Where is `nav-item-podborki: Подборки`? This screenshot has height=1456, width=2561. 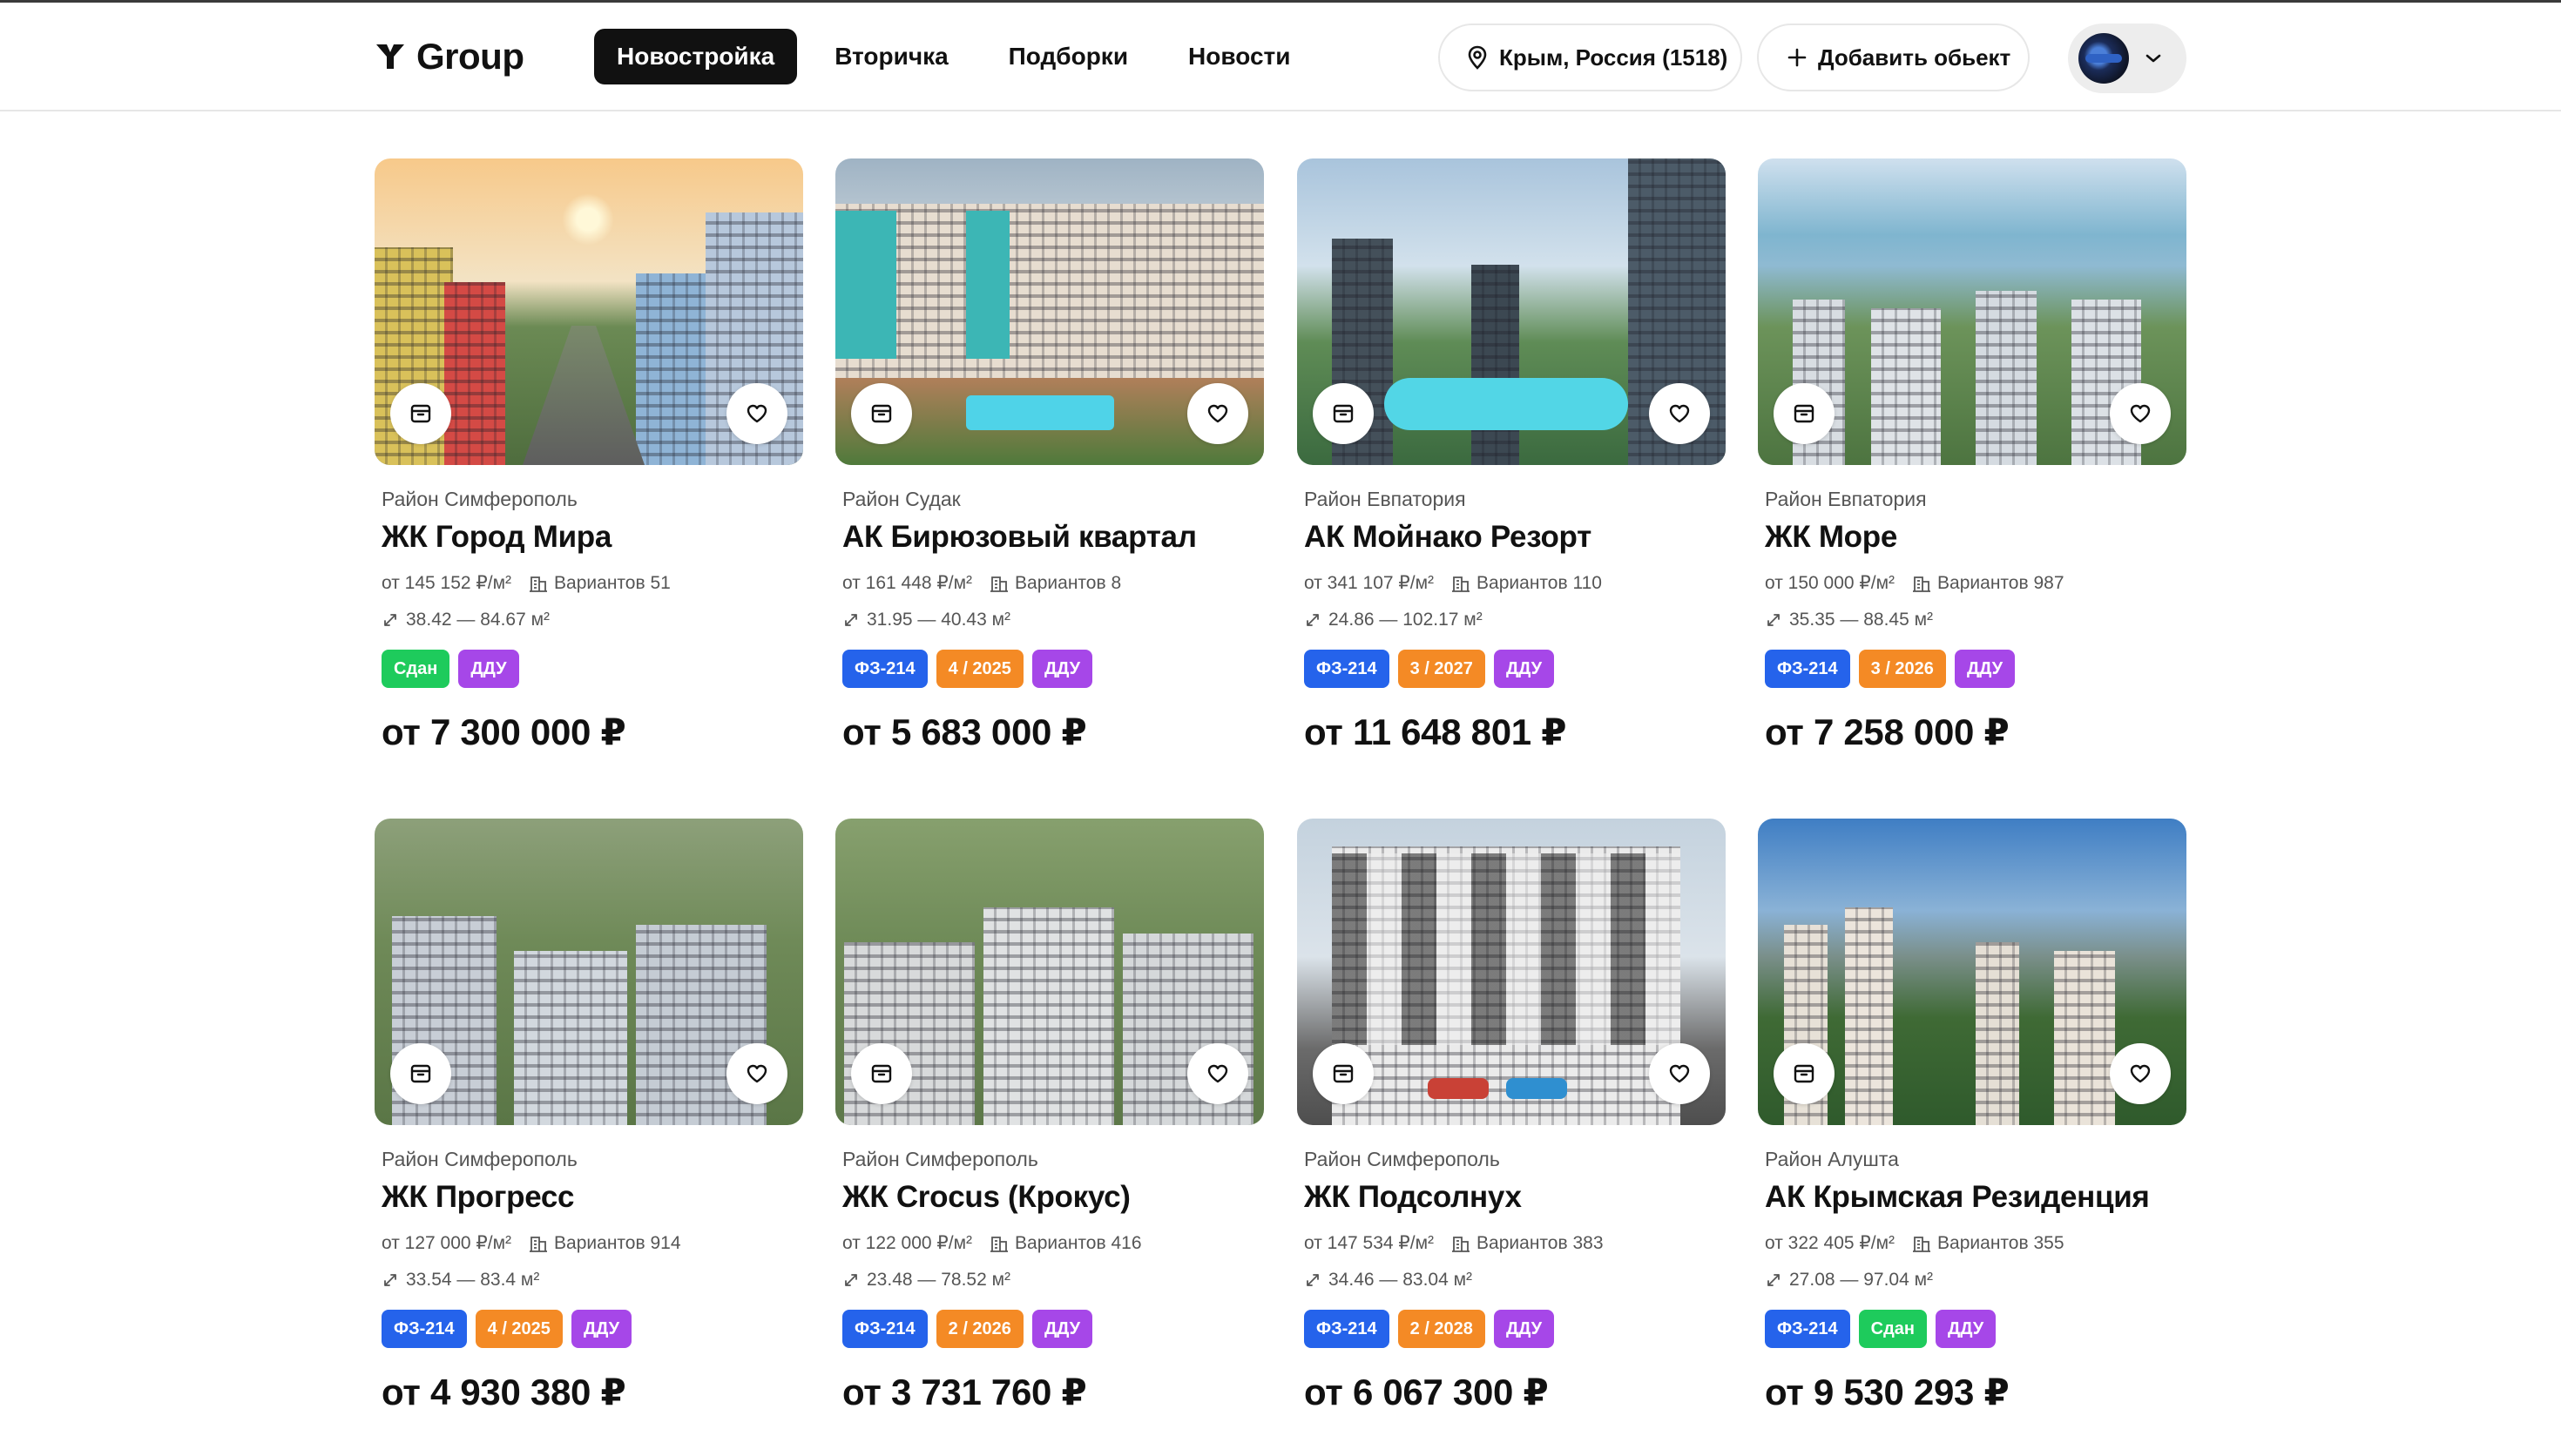
nav-item-podborki: Подборки is located at coordinates (1068, 56).